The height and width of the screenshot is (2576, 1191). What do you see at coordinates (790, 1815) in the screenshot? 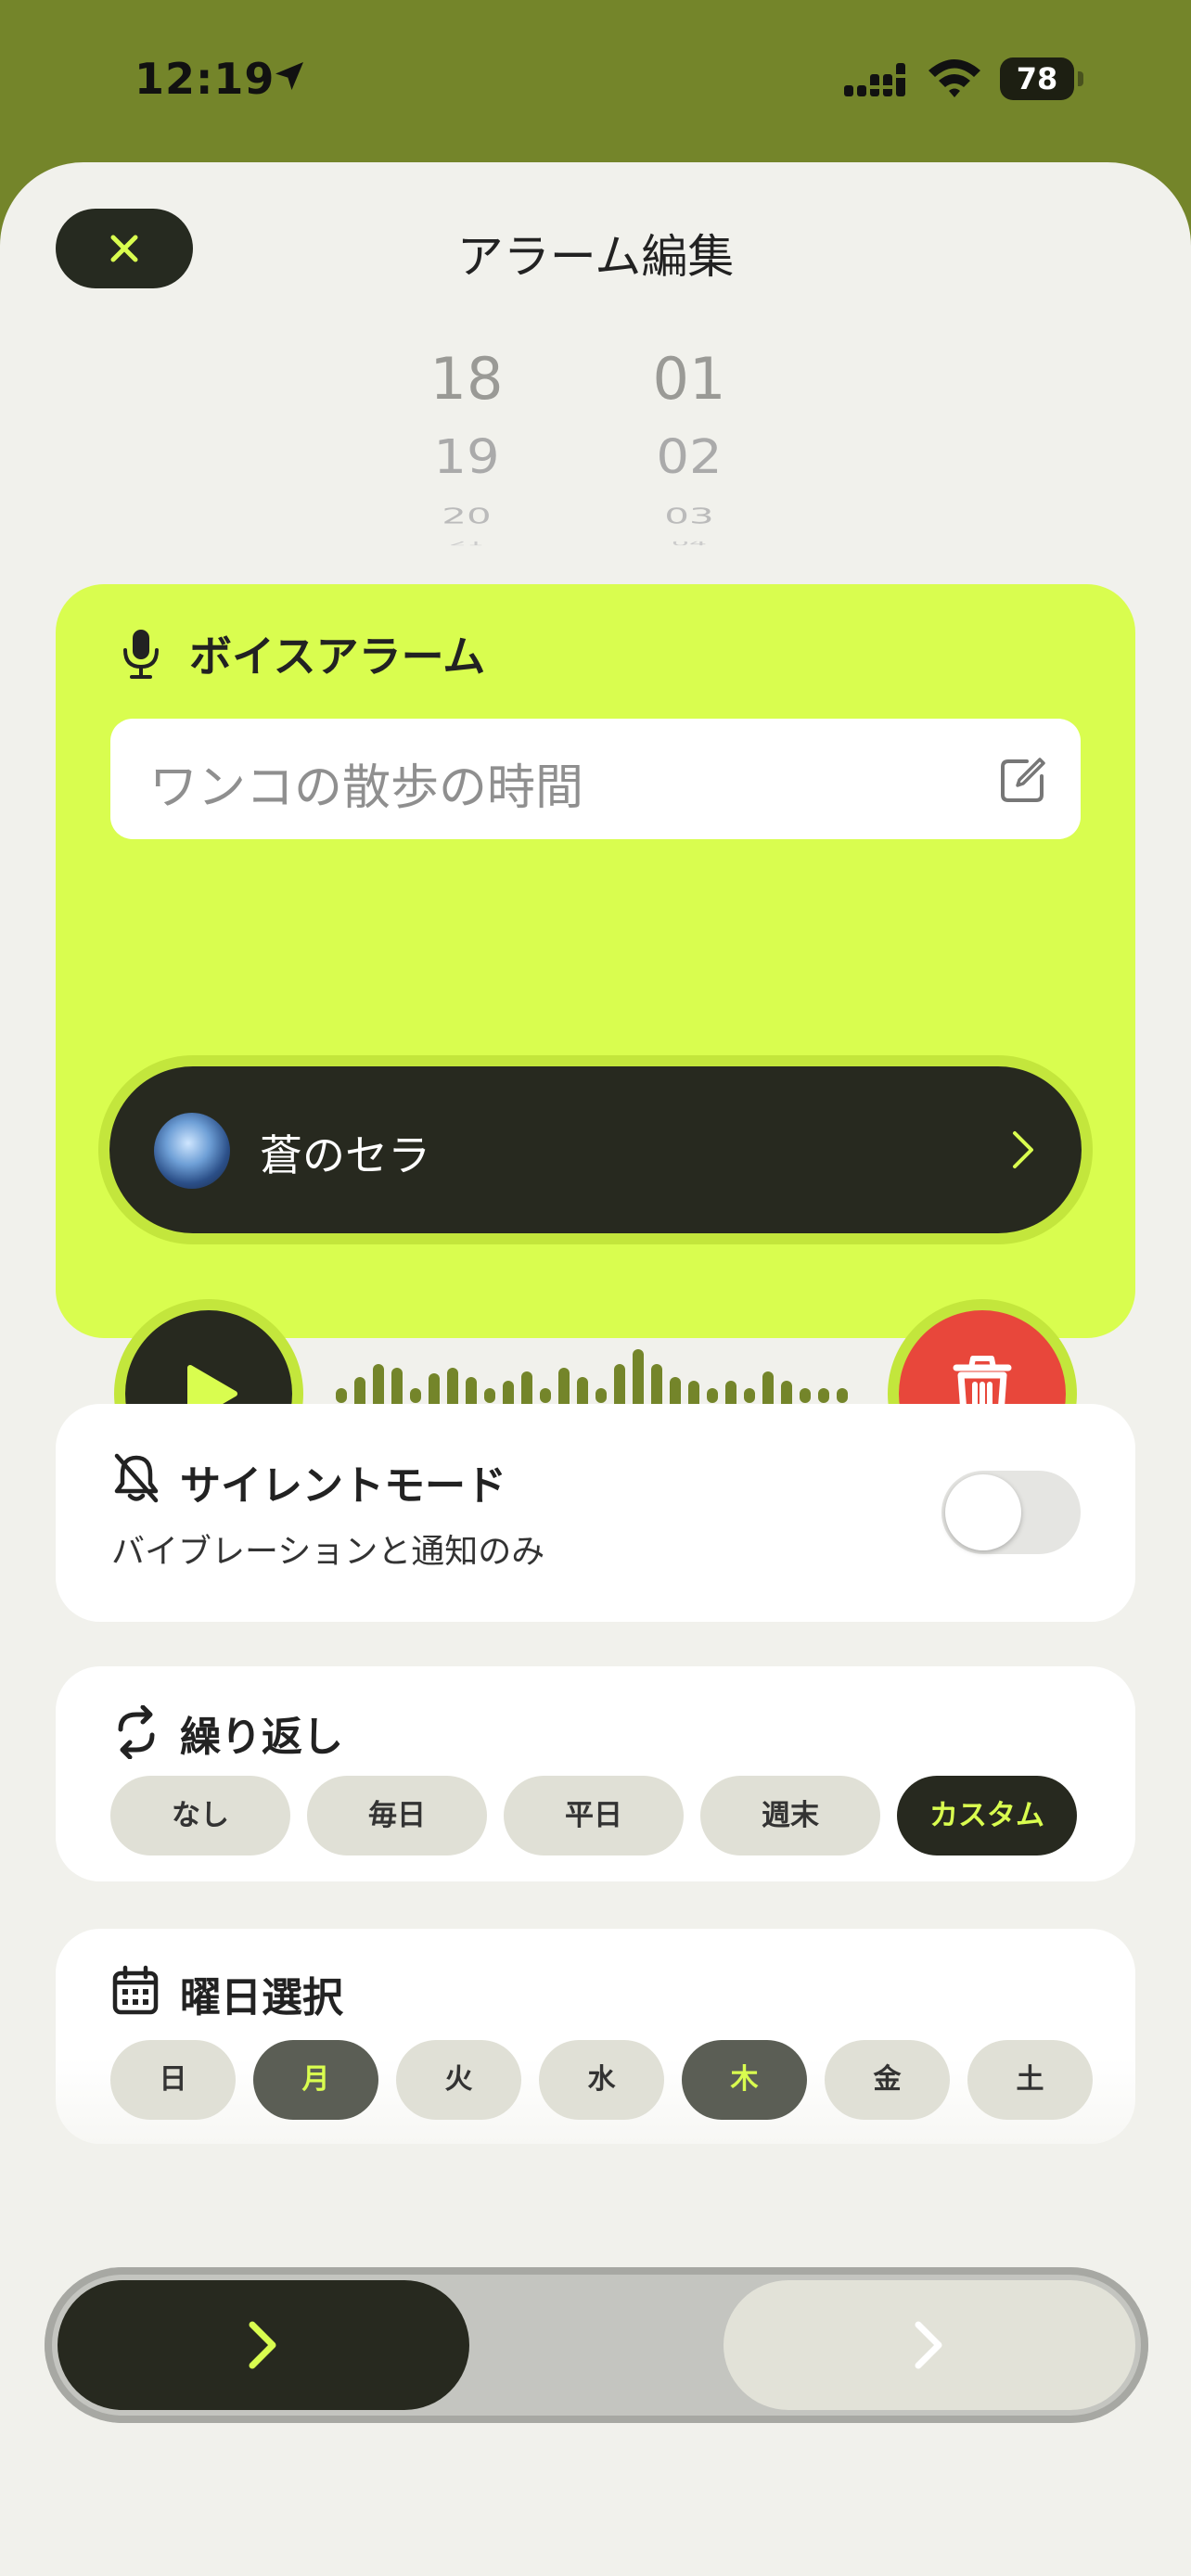
I see `repeat-option-weekends: 週末` at bounding box center [790, 1815].